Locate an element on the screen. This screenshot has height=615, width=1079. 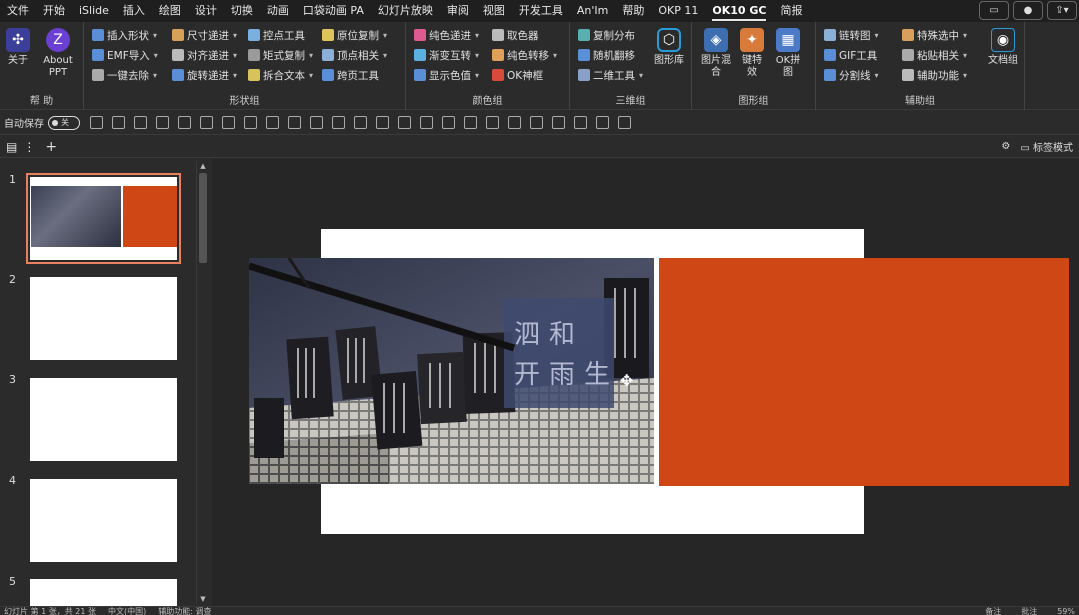
ok-puzzle-button: ▦ OK拼图 is located at coordinates (788, 53).